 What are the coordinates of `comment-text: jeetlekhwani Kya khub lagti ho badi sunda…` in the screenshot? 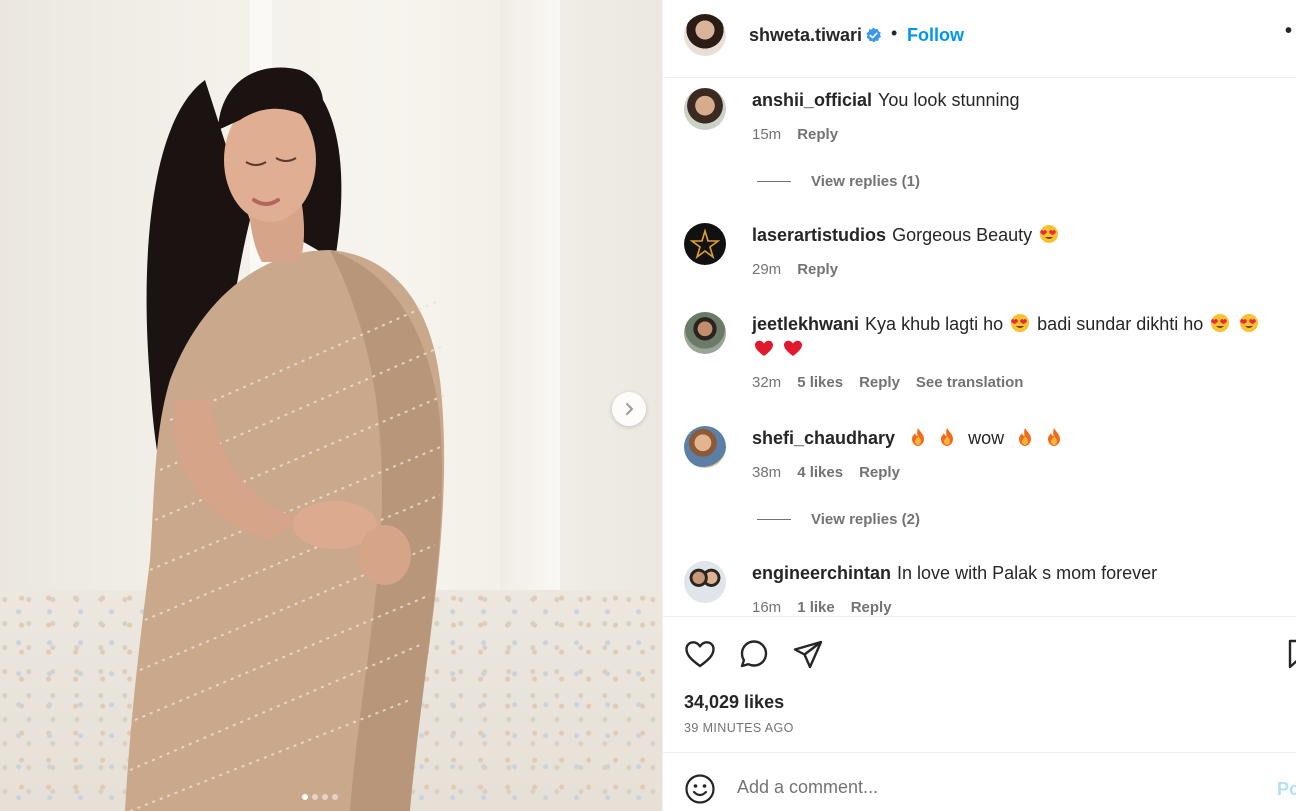 It's located at (1017, 337).